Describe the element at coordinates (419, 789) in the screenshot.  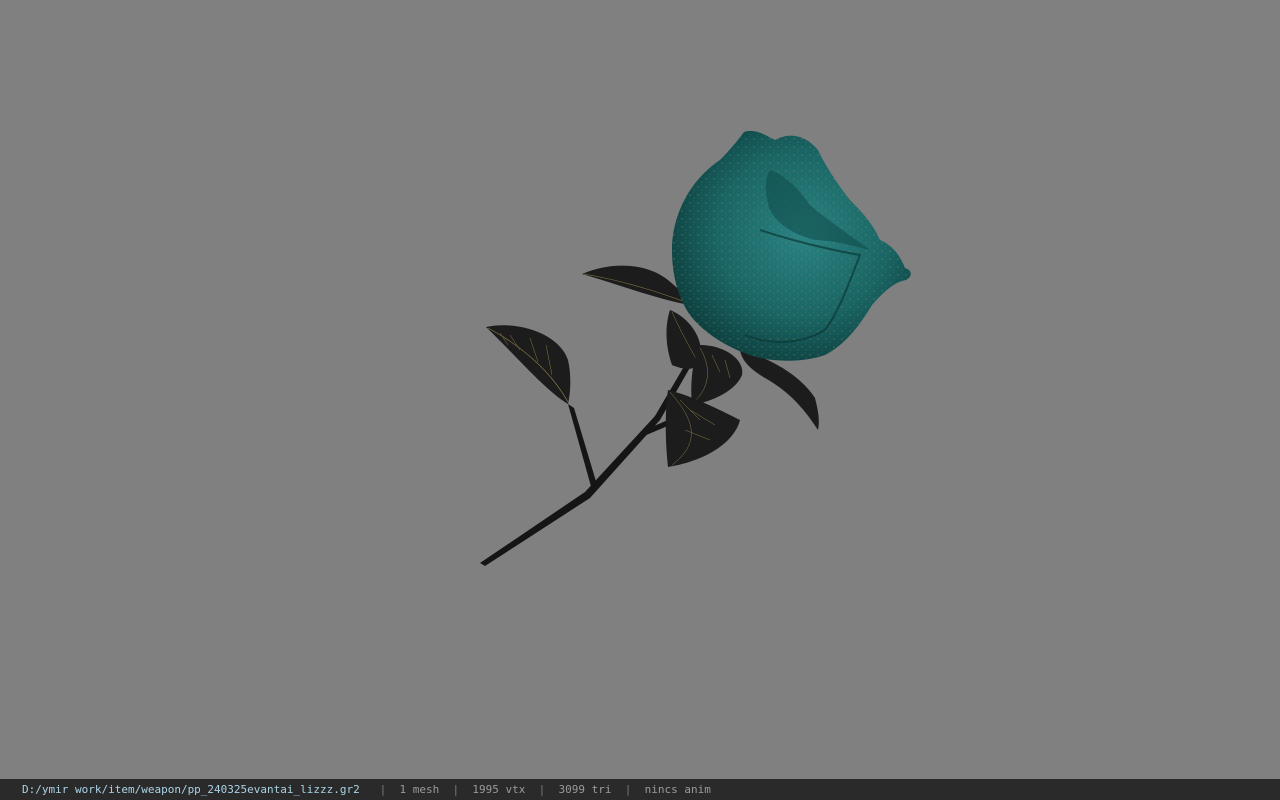
I see `mesh-count: 1 mesh` at that location.